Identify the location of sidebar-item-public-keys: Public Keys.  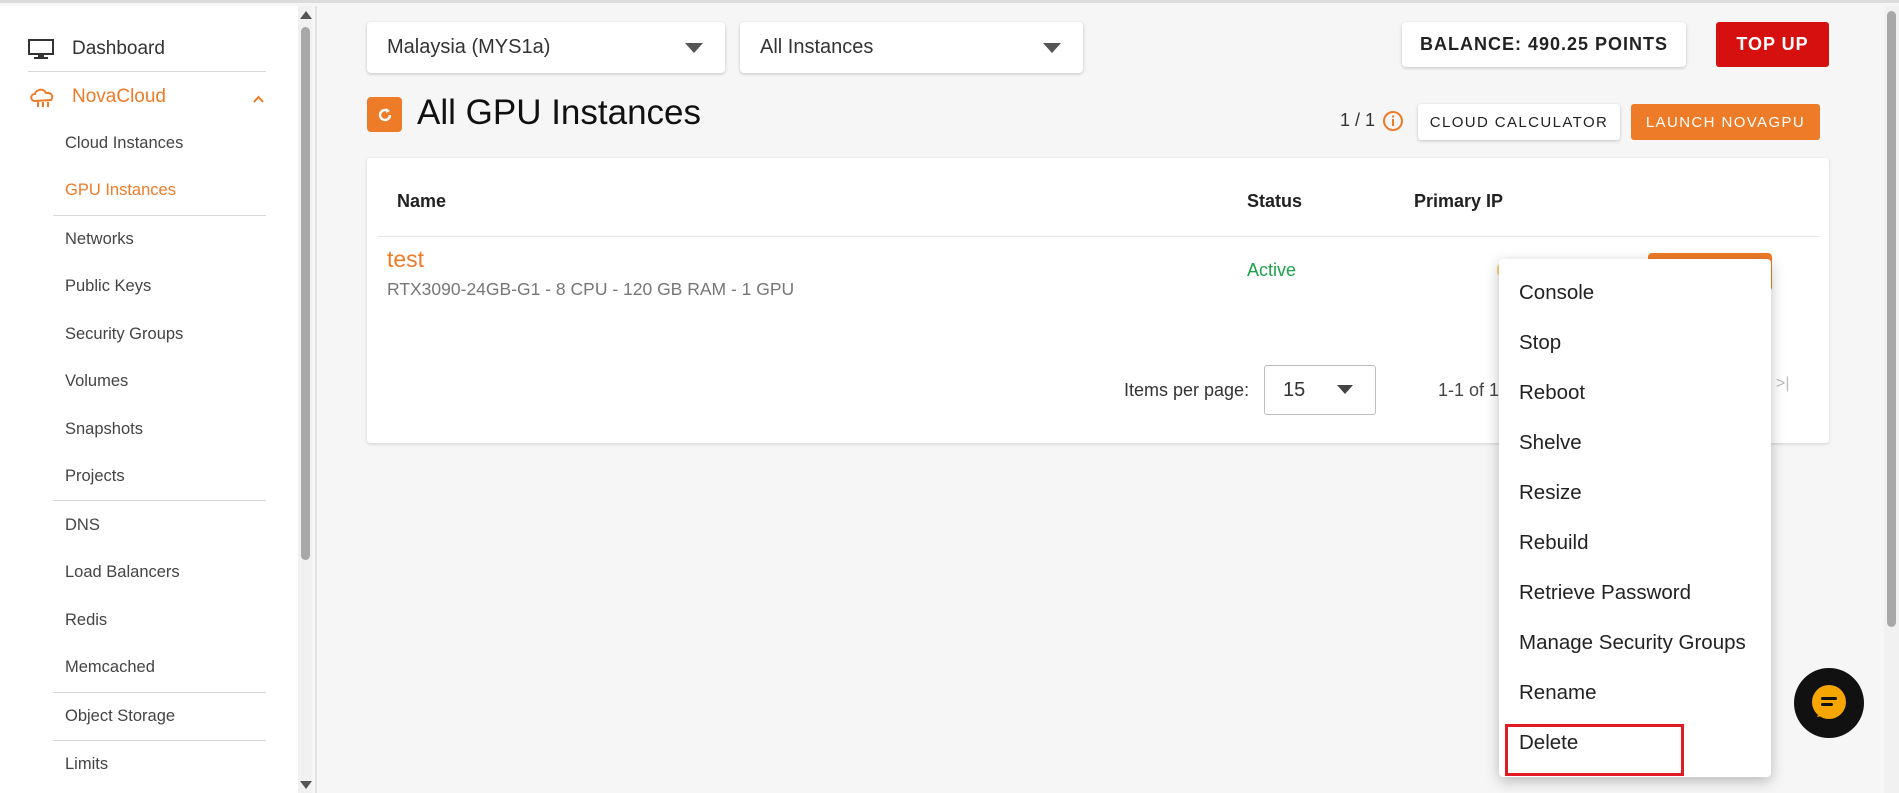
(108, 286).